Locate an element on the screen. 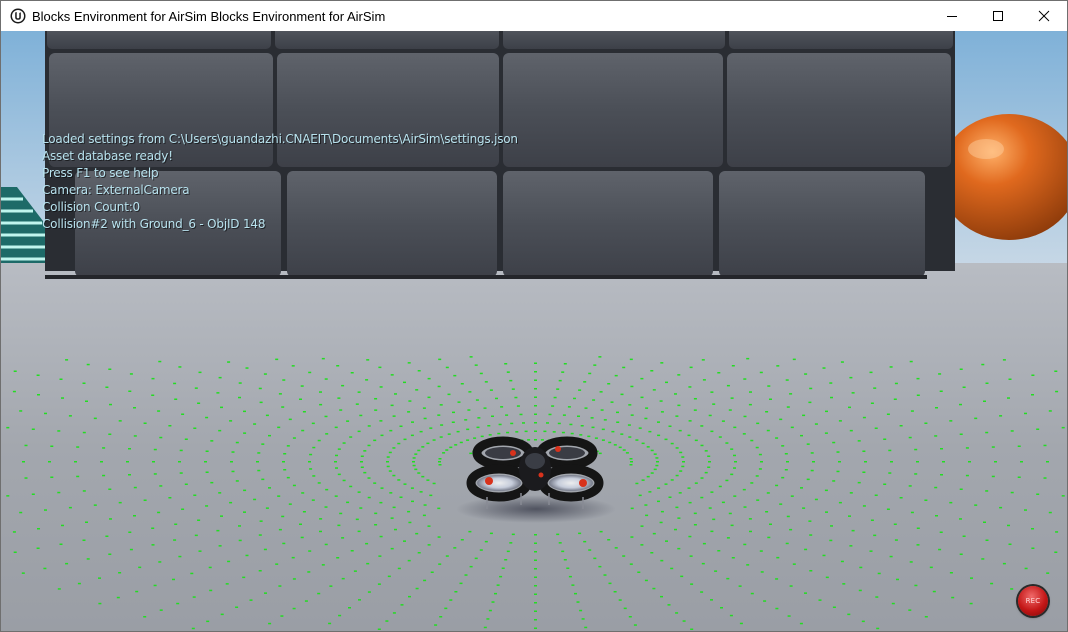 The width and height of the screenshot is (1068, 632). minimize-button is located at coordinates (952, 16).